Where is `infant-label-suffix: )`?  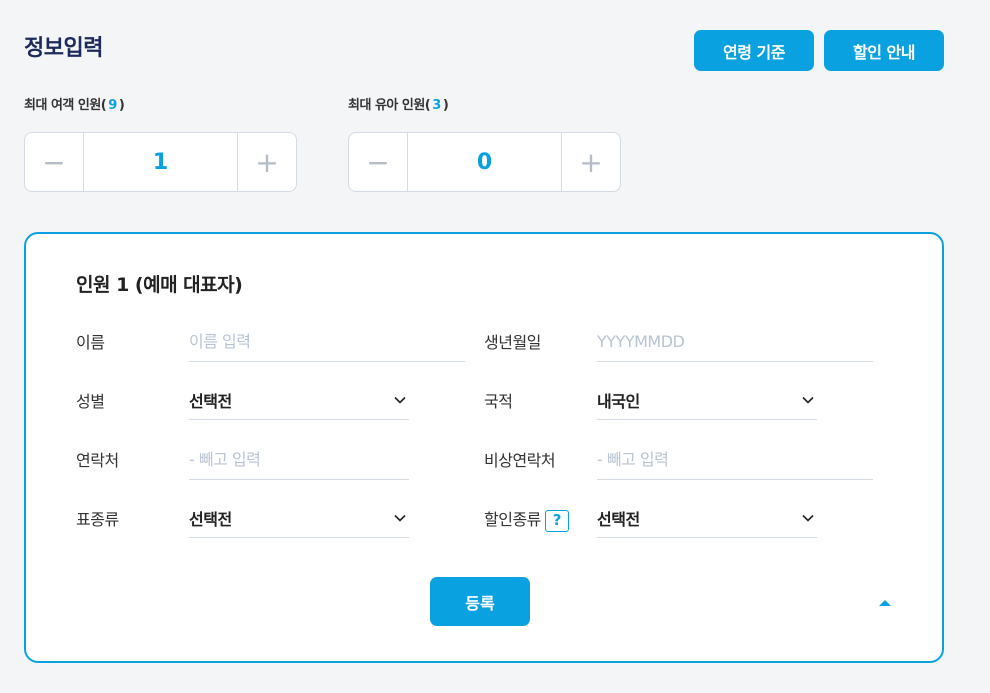
infant-label-suffix: ) is located at coordinates (445, 105).